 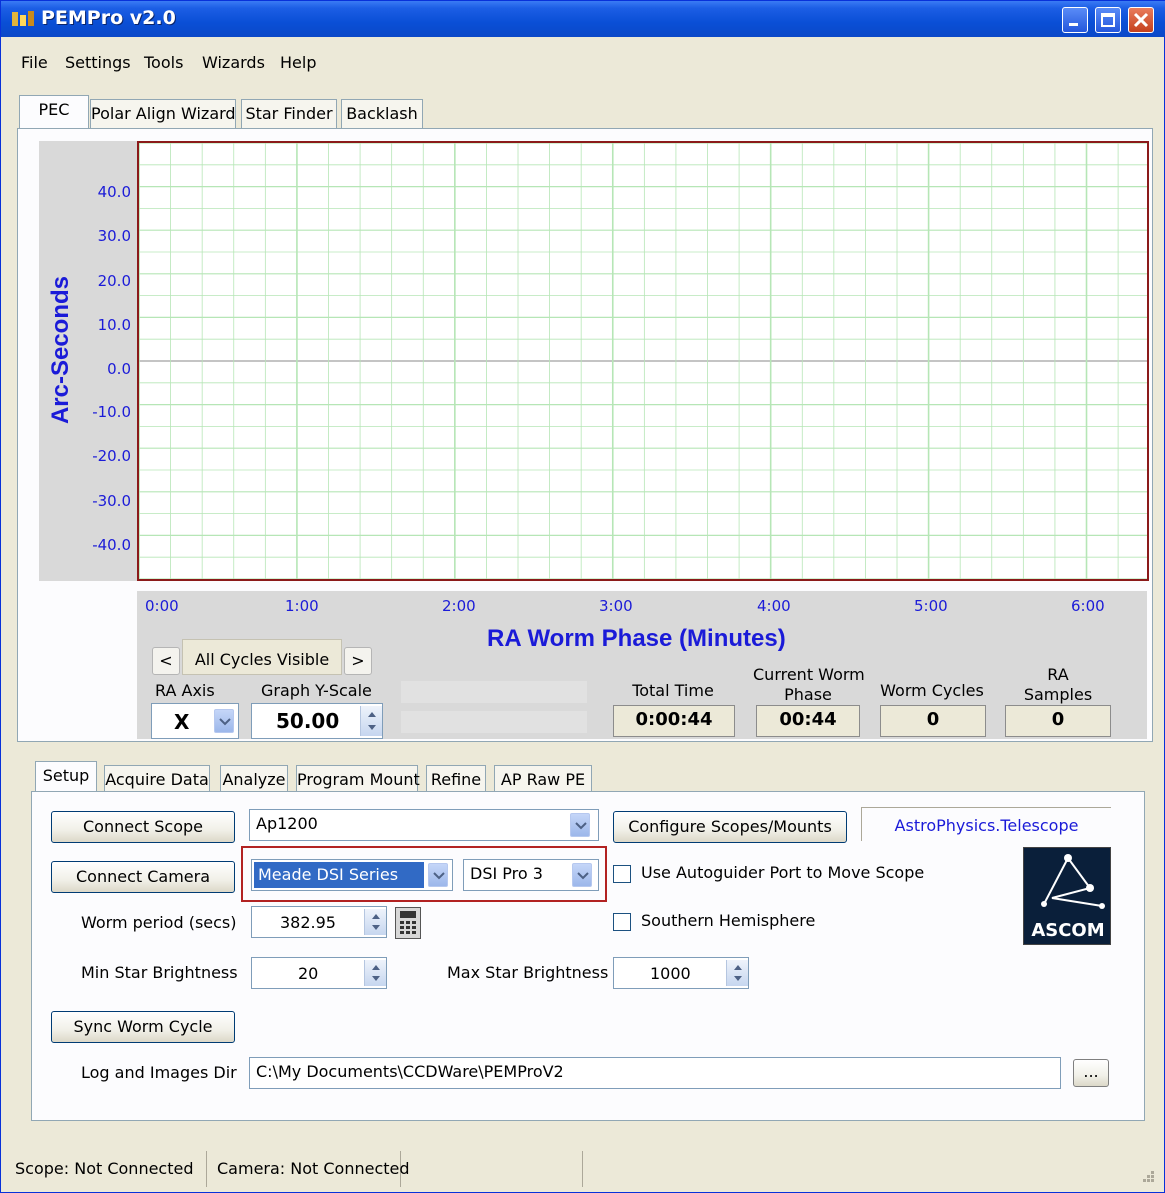 I want to click on y-tick-label: 0.0, so click(x=119, y=369).